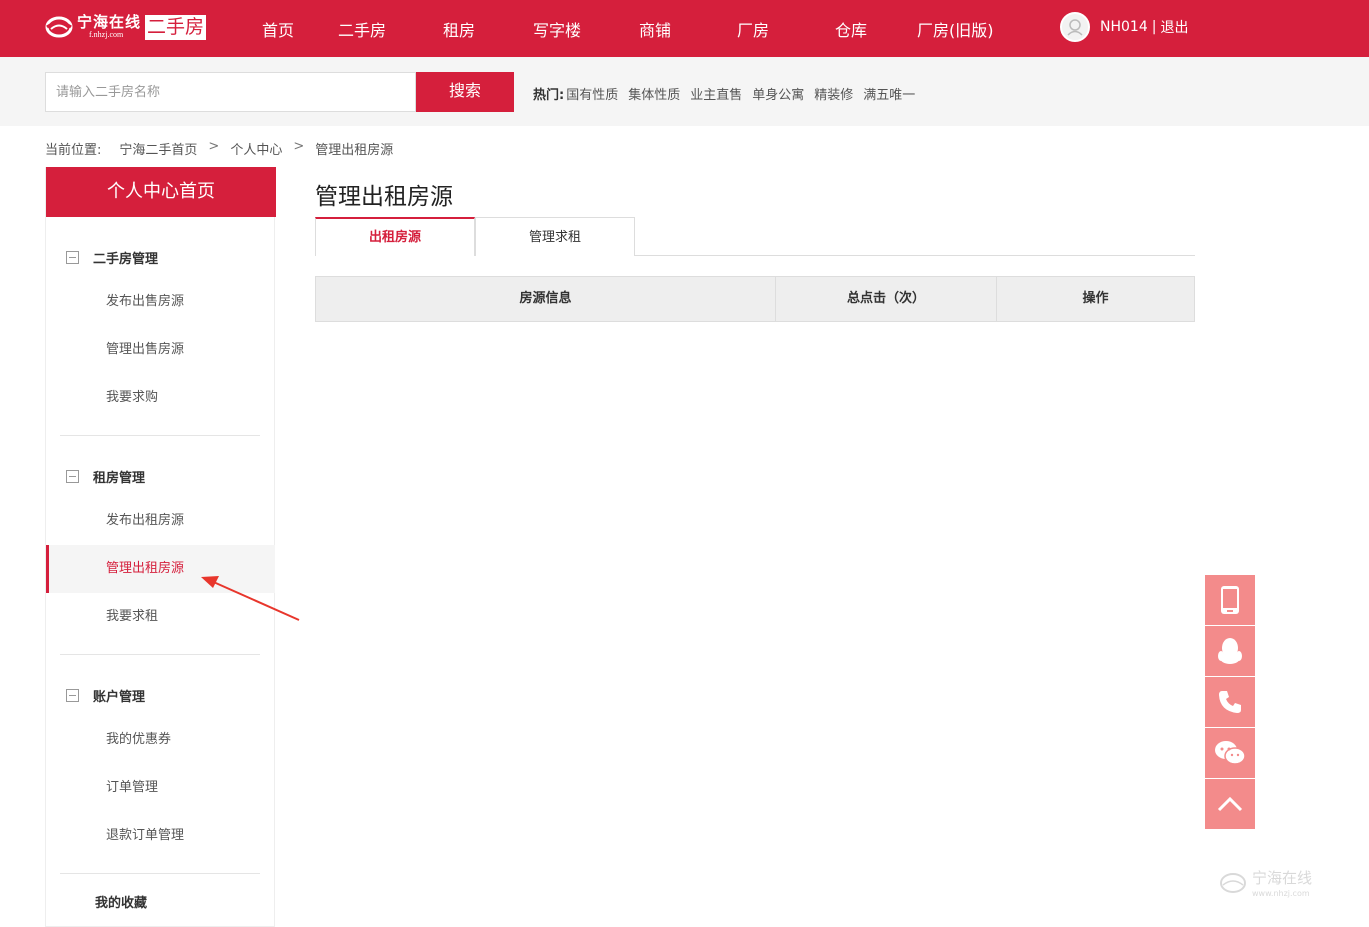  Describe the element at coordinates (158, 148) in the screenshot. I see `breadcrumb-item: 宁海二手首页` at that location.